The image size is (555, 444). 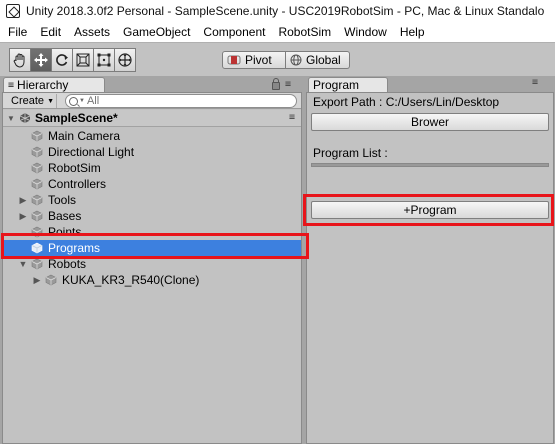 I want to click on pivot-label: Pivot, so click(x=258, y=60).